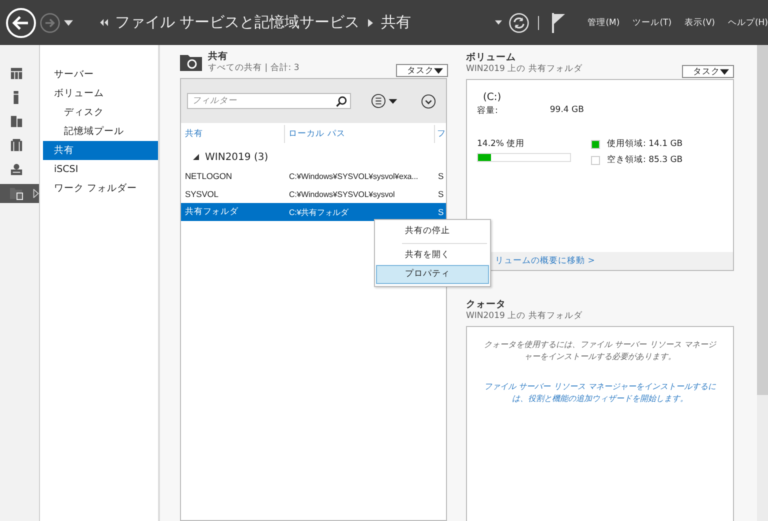  What do you see at coordinates (319, 212) in the screenshot?
I see `table-cell-text: C:¥共有フォルダ` at bounding box center [319, 212].